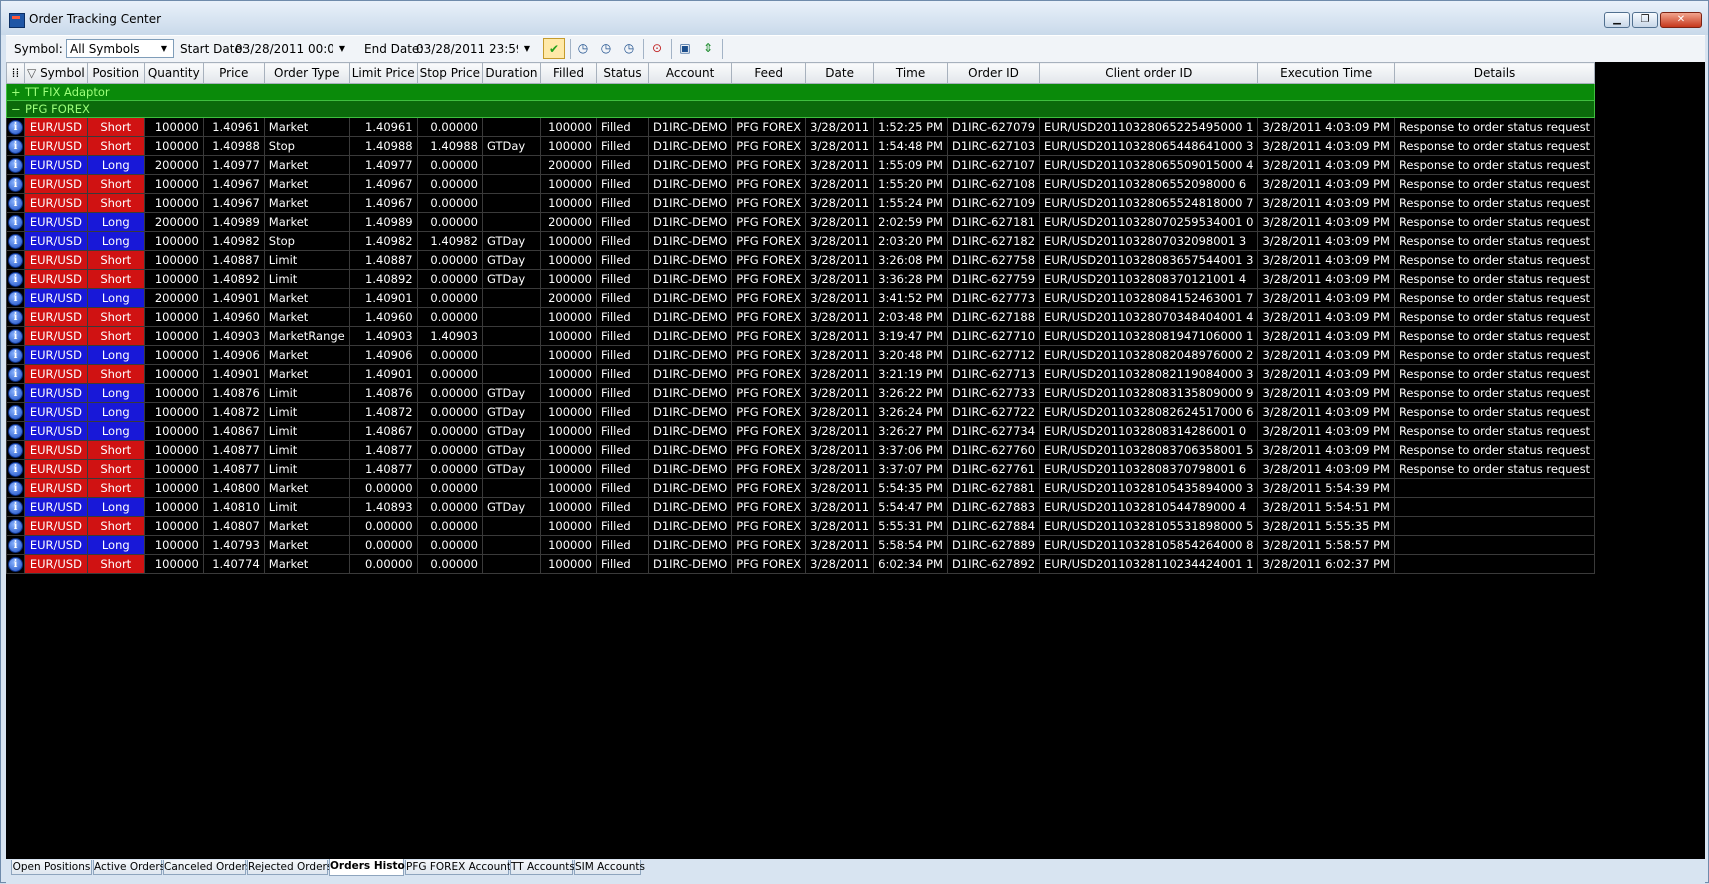 The height and width of the screenshot is (884, 1709). What do you see at coordinates (1149, 73) in the screenshot?
I see `col-header-client-order-id: Client order ID` at bounding box center [1149, 73].